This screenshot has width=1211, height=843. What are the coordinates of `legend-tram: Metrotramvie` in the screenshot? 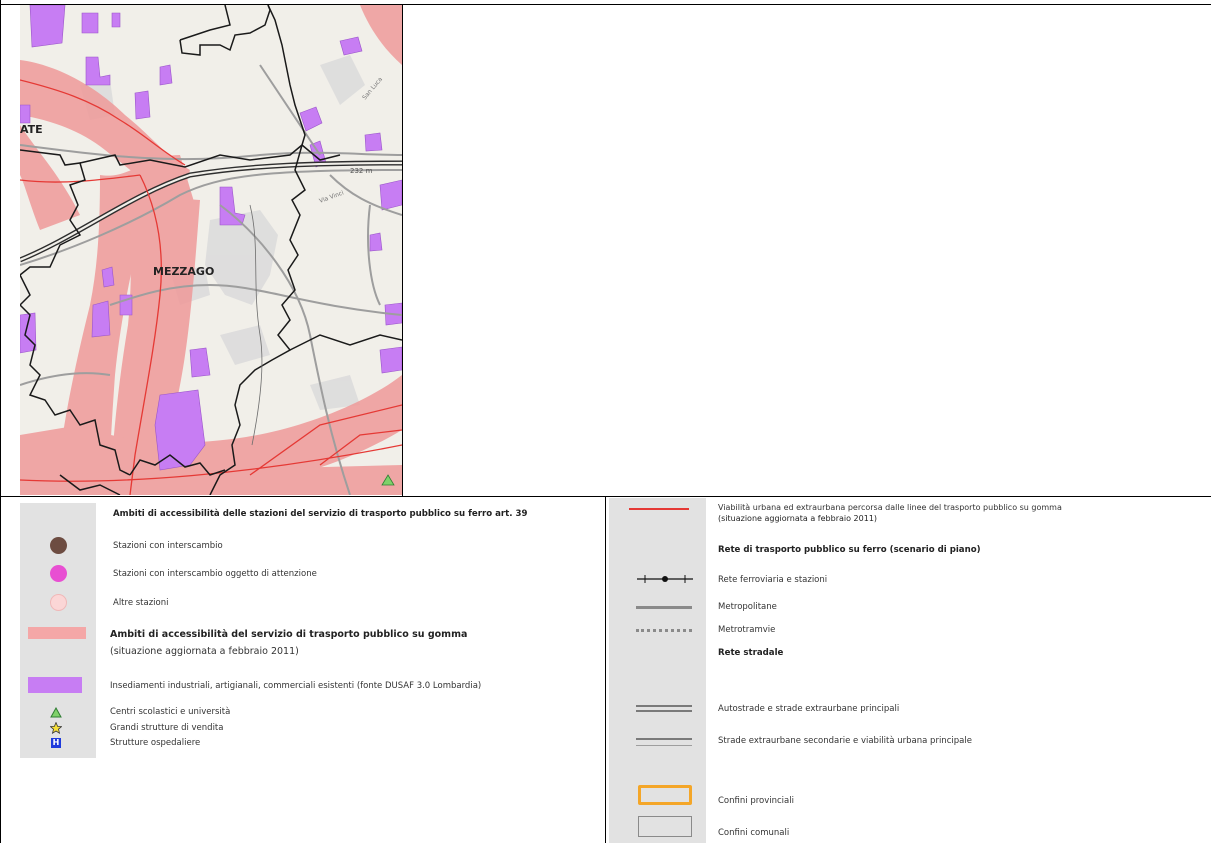 It's located at (747, 630).